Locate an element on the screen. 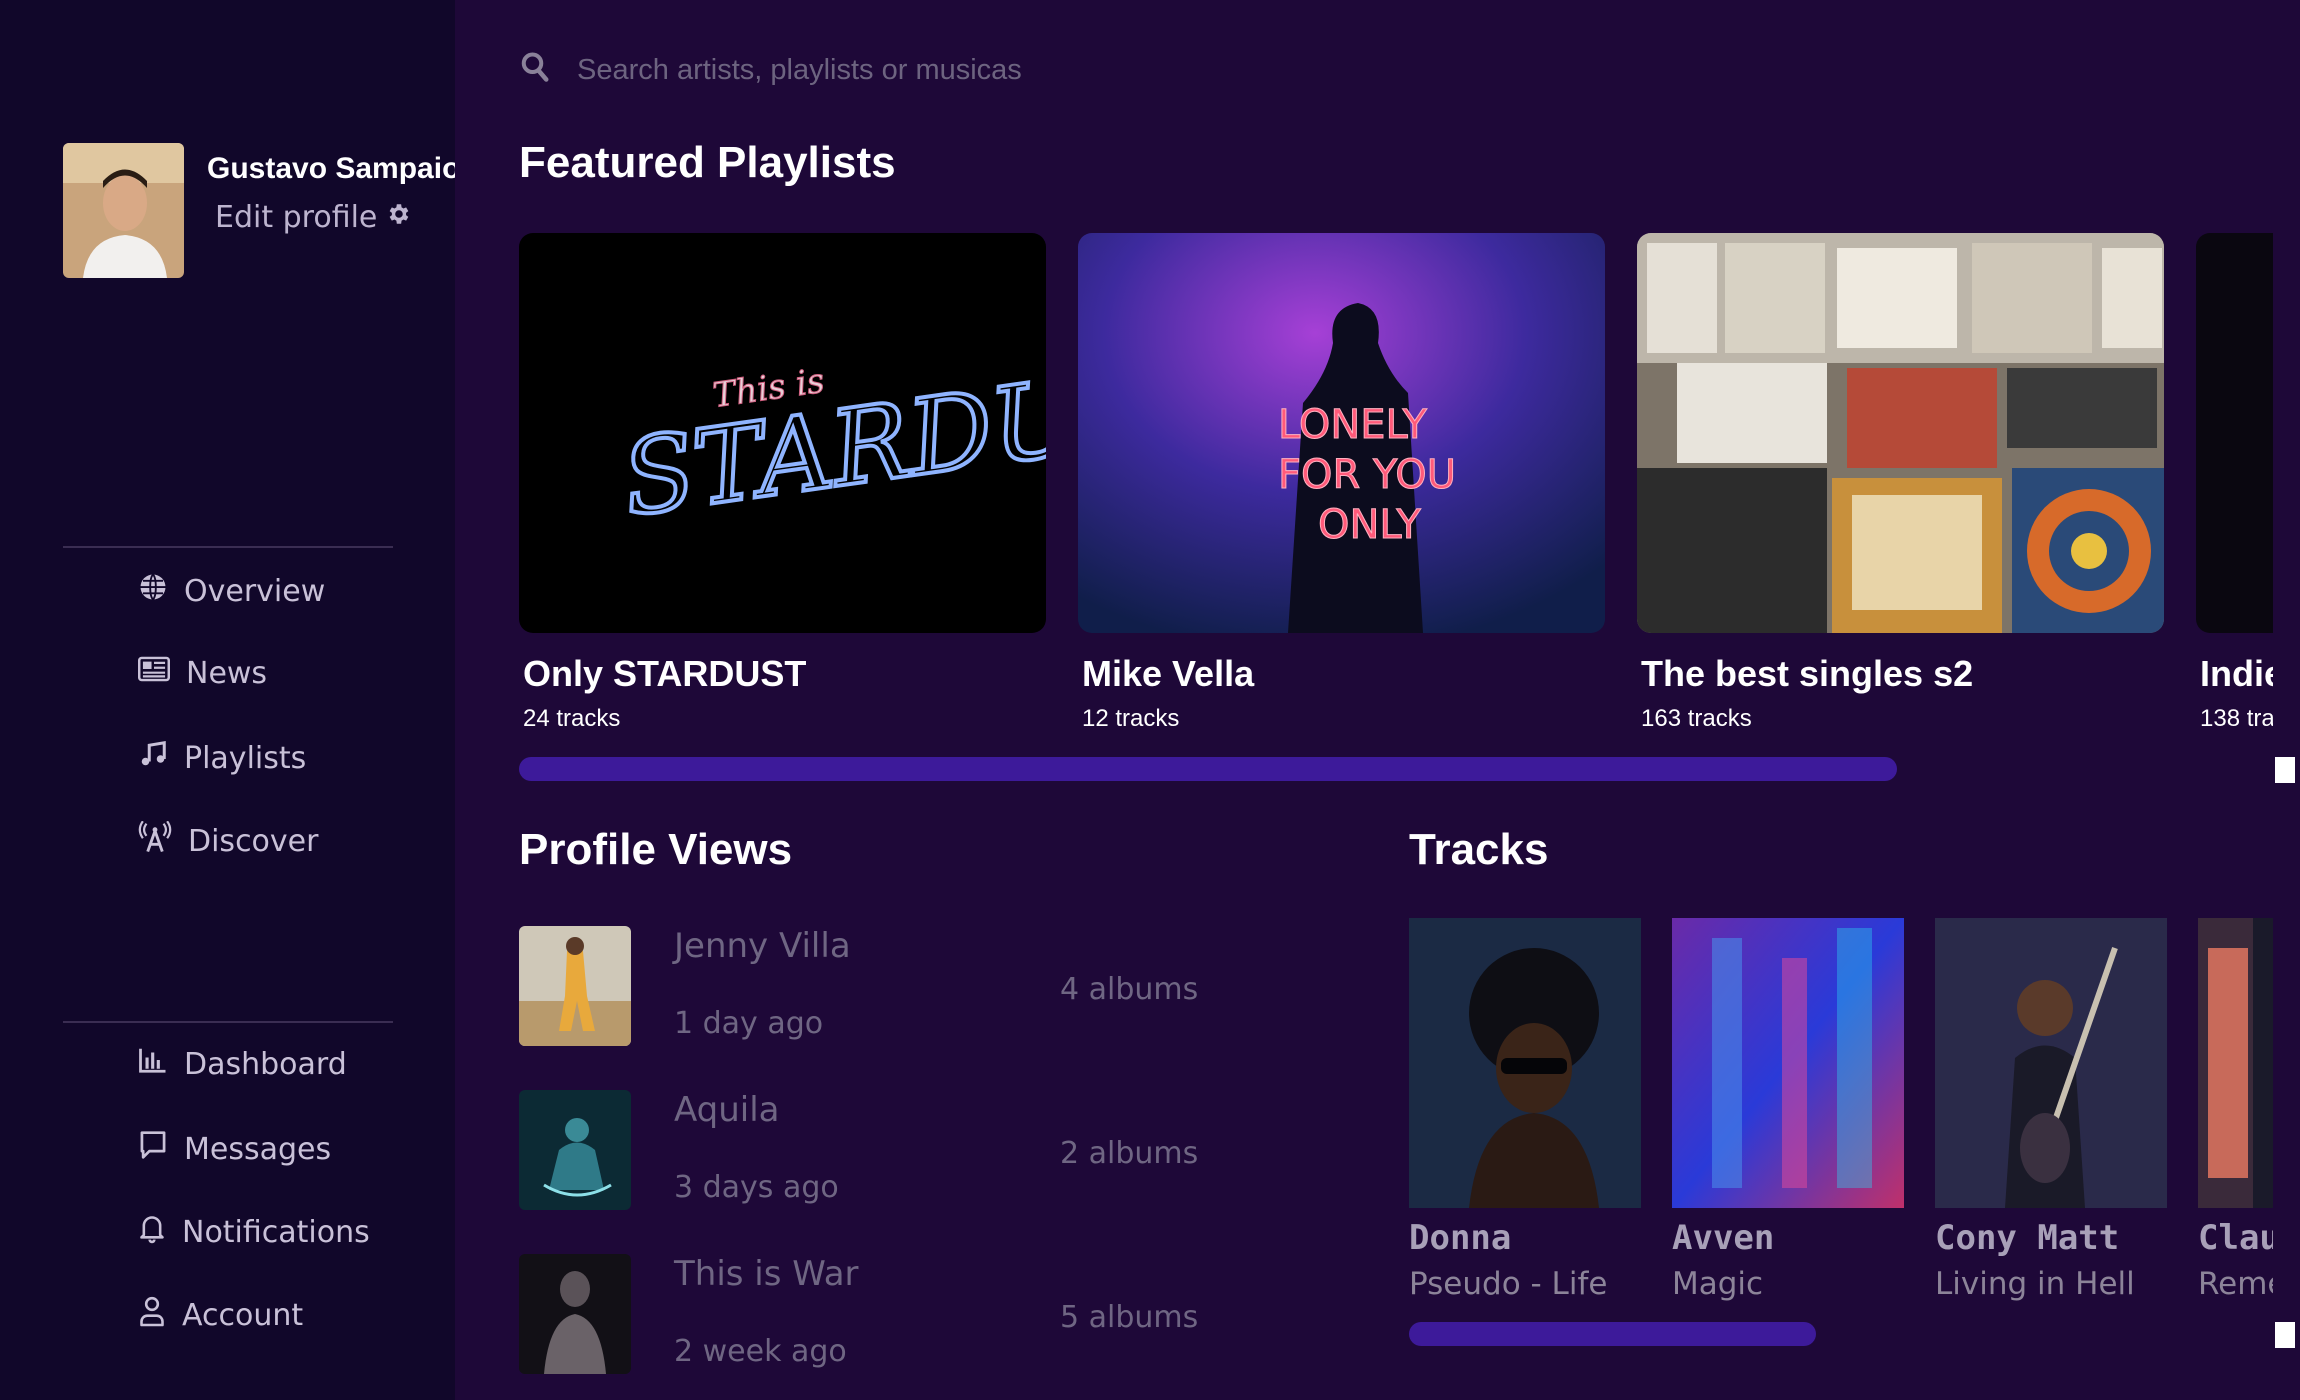  sidebar-item-news: News is located at coordinates (202, 673).